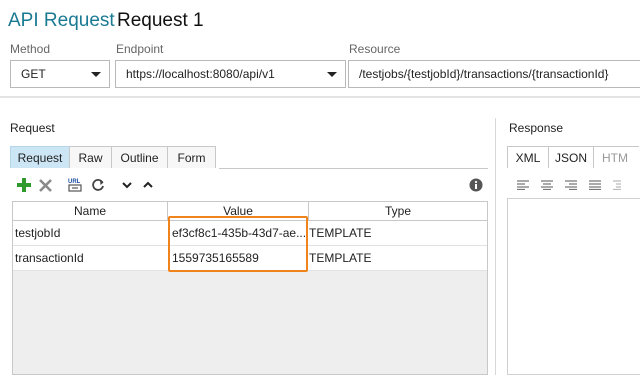  What do you see at coordinates (127, 185) in the screenshot?
I see `move-down-icon` at bounding box center [127, 185].